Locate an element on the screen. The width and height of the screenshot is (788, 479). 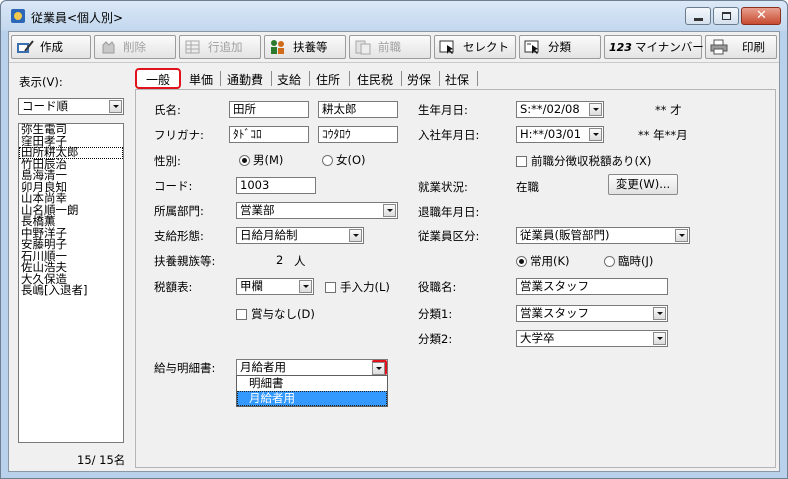
payslip-option-monthly: 月給者用 is located at coordinates (312, 398).